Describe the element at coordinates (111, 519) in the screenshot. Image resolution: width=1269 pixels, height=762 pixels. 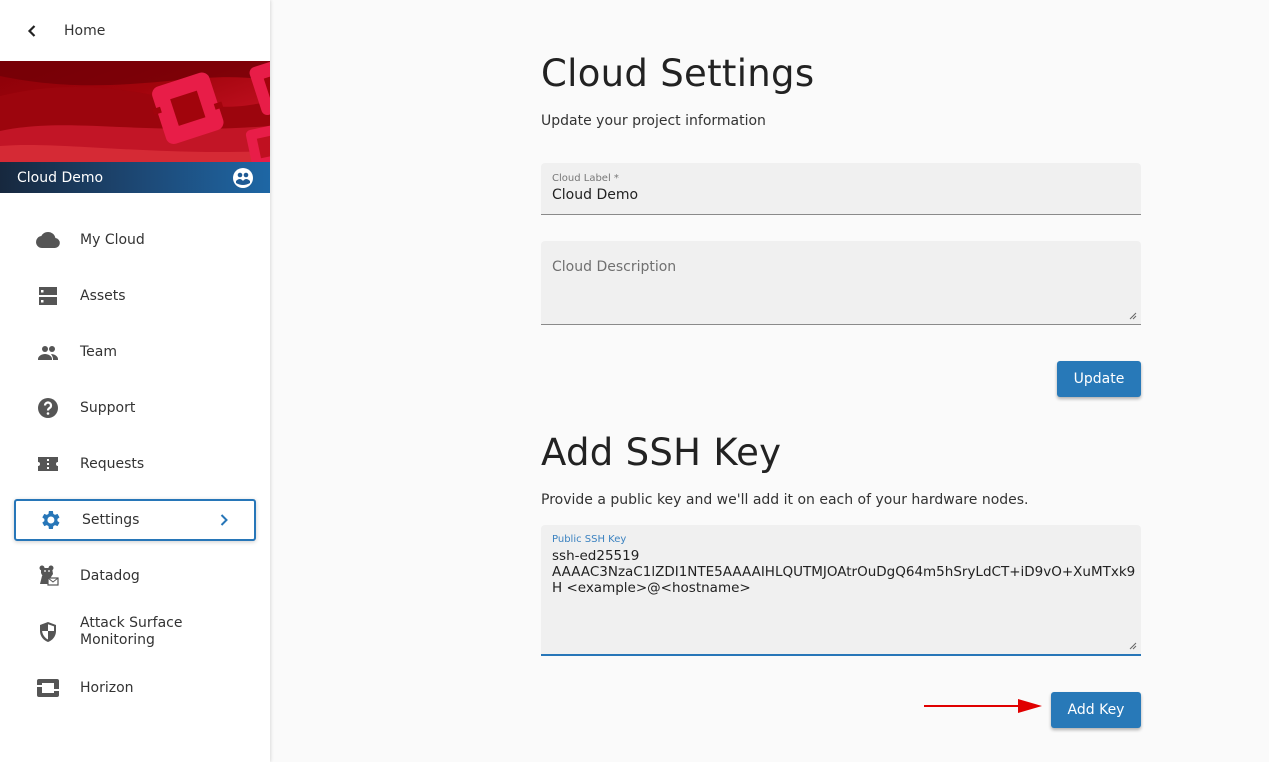
I see `sidebar-item-label: Settings` at that location.